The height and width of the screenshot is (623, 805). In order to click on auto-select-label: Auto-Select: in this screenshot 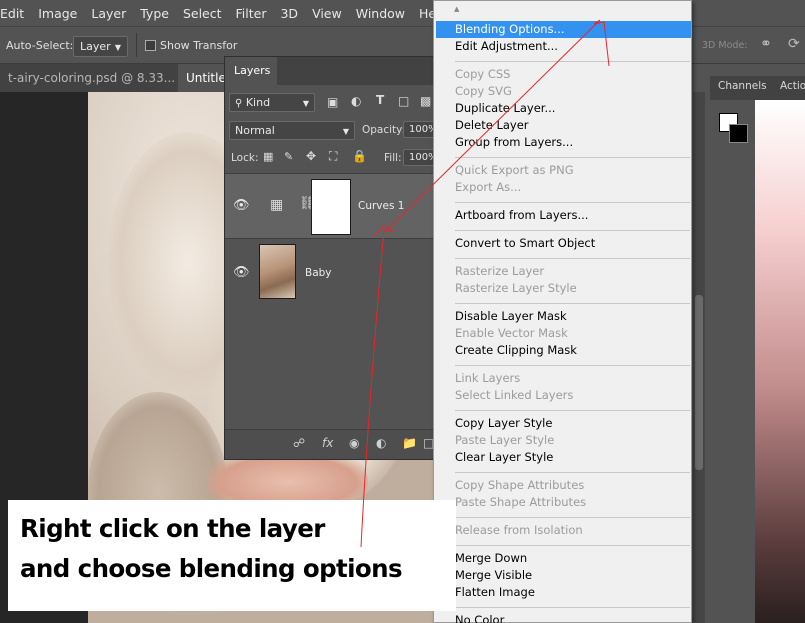, I will do `click(40, 45)`.